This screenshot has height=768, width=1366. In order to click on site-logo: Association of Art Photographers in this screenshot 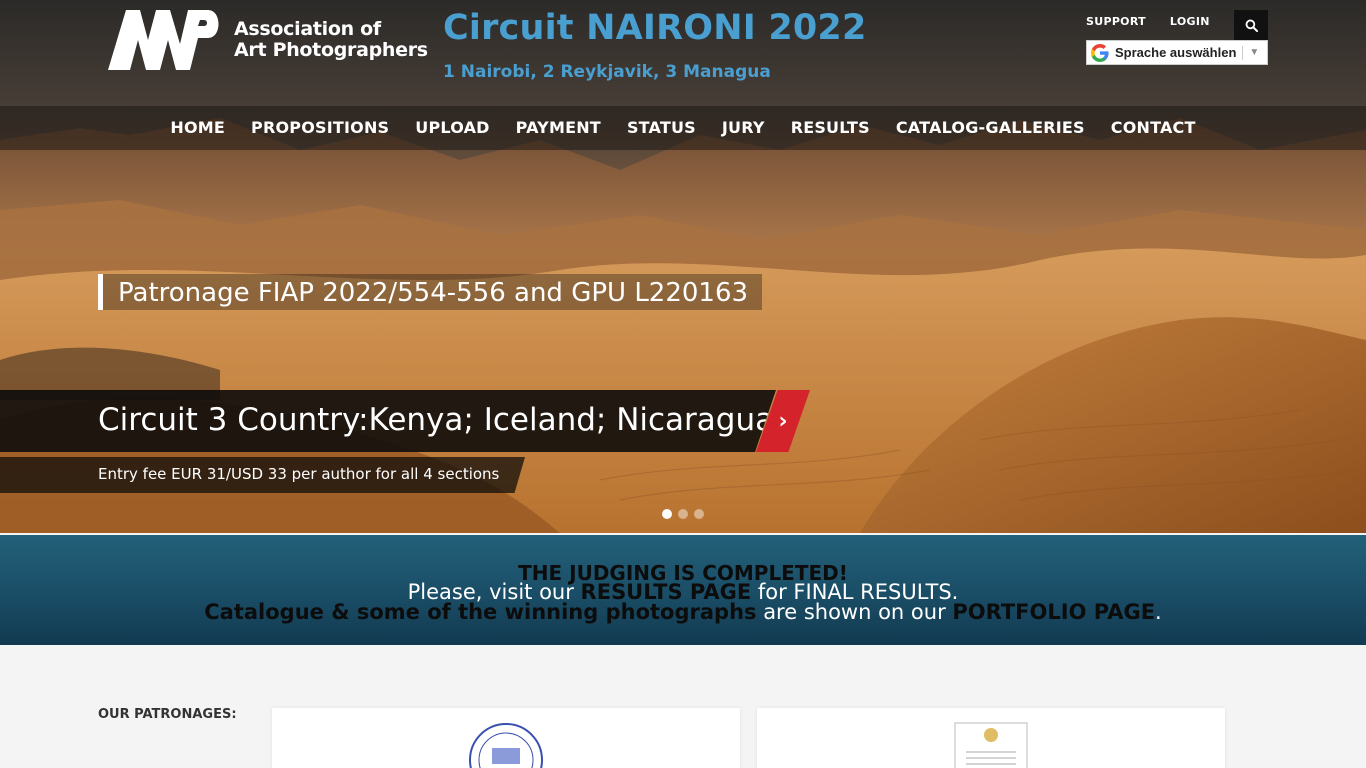, I will do `click(268, 40)`.